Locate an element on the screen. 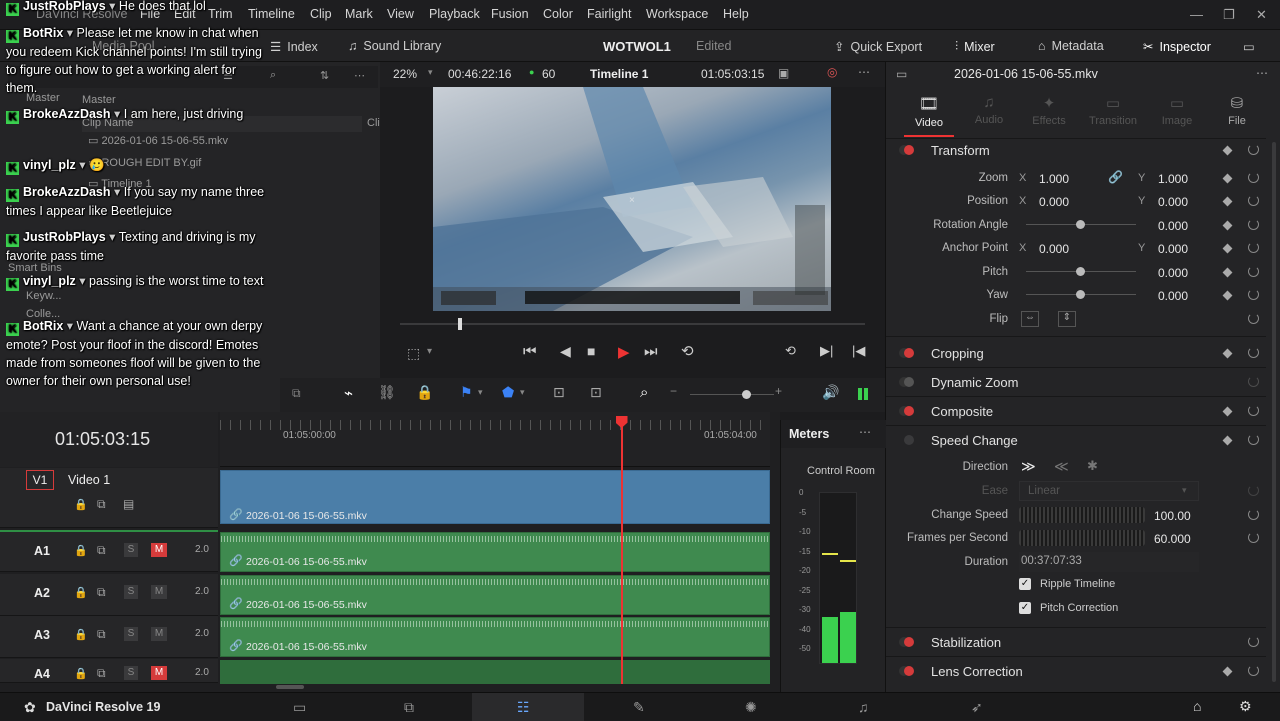 The width and height of the screenshot is (1280, 721). zoom-out-icon: − is located at coordinates (673, 391).